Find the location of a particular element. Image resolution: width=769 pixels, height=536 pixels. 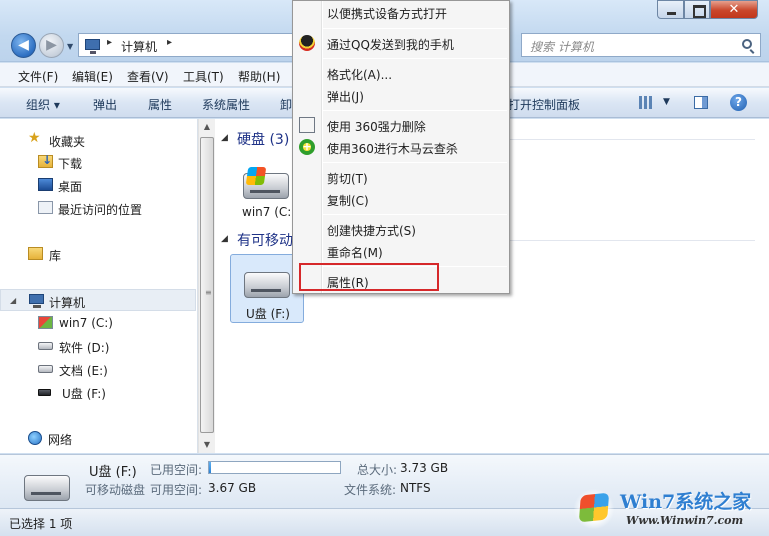

details-drive-name: U盘 (F:) is located at coordinates (113, 472).